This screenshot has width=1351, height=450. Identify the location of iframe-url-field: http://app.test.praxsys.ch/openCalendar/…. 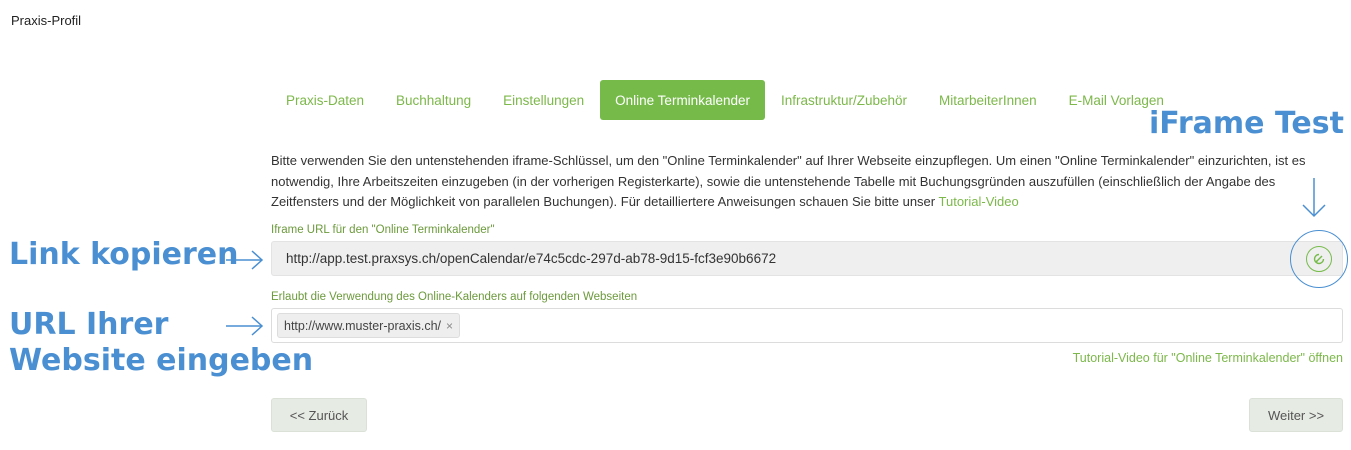
(807, 258).